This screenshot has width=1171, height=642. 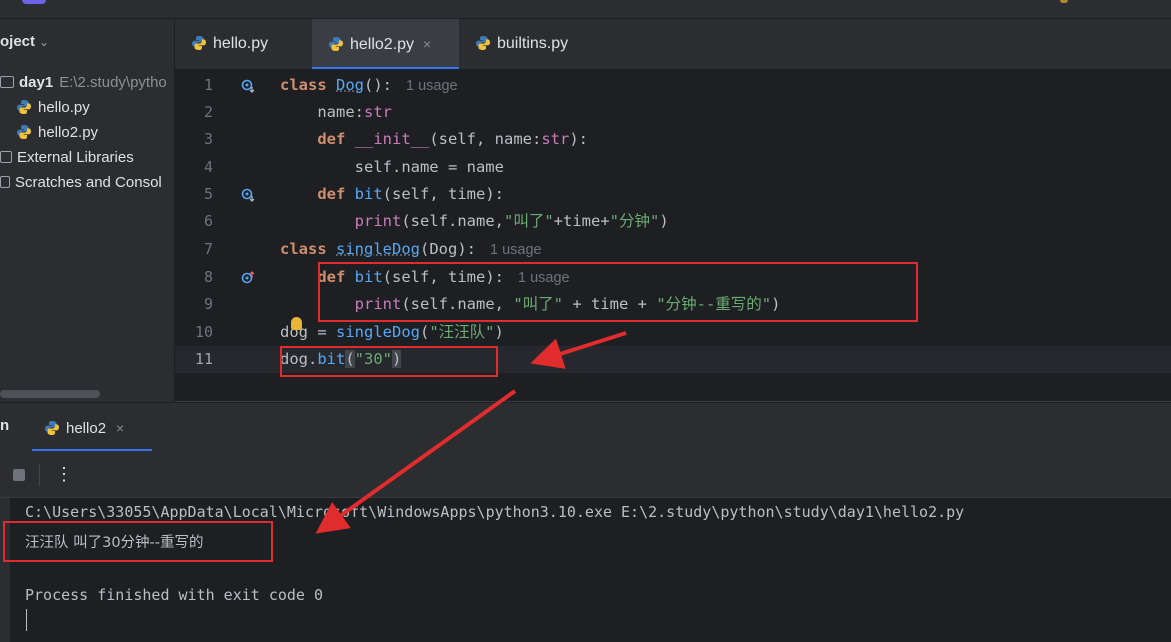 I want to click on tree-item-label: Scratches and Consol, so click(x=88, y=182).